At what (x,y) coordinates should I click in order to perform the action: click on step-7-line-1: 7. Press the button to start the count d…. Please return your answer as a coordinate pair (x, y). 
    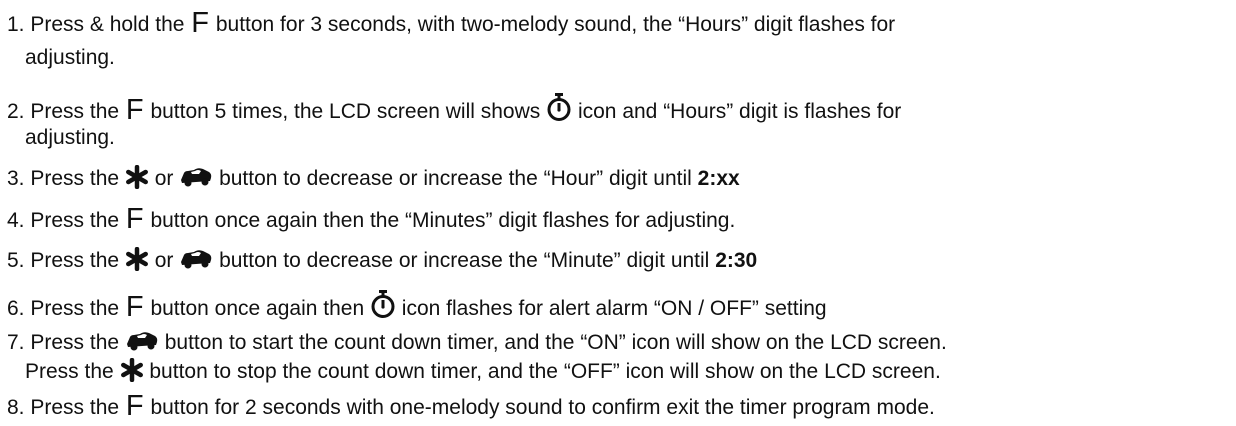
    Looking at the image, I should click on (477, 342).